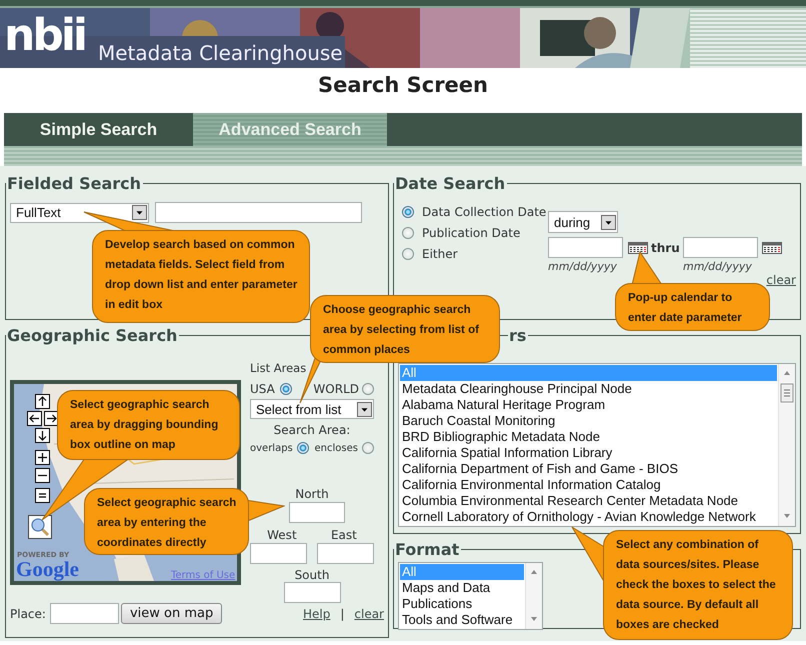  What do you see at coordinates (40, 527) in the screenshot?
I see `magnifier-icon` at bounding box center [40, 527].